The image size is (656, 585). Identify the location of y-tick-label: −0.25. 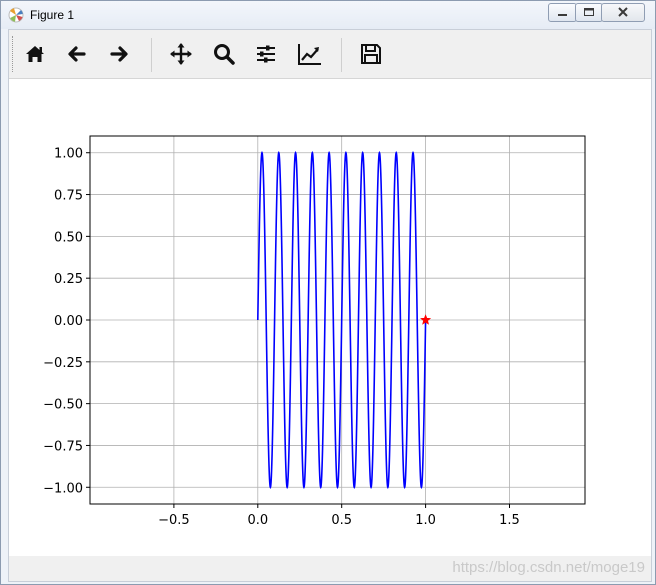
(63, 363).